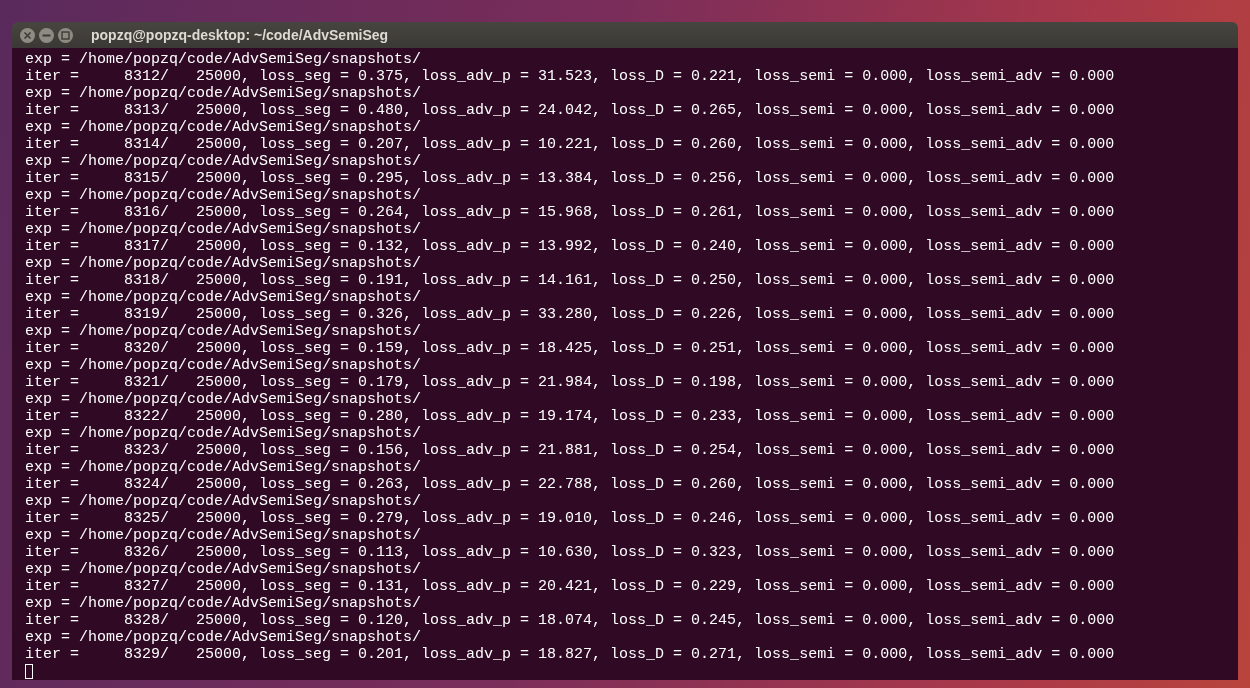  I want to click on minimize-button, so click(46, 35).